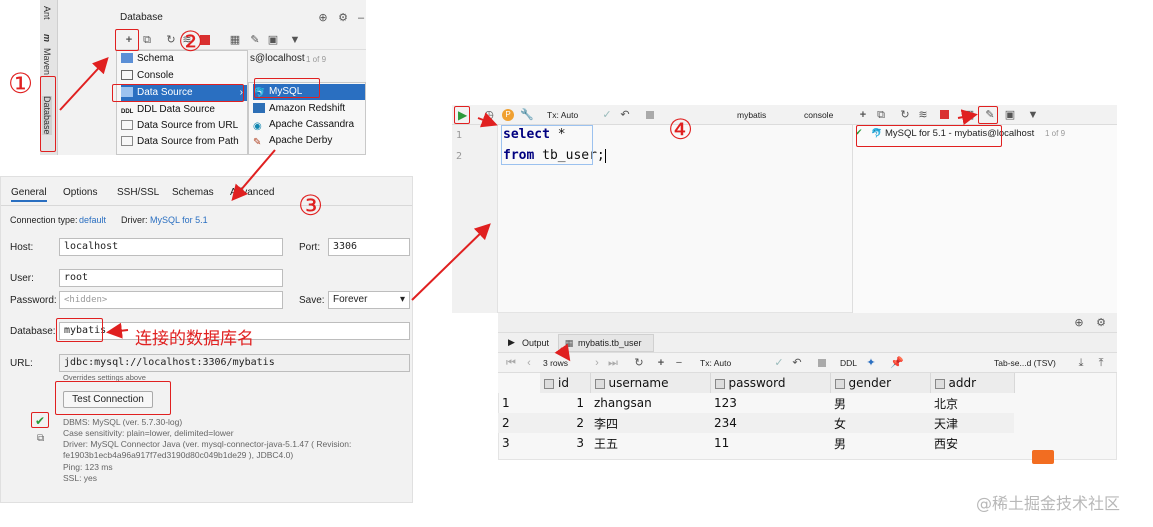 The height and width of the screenshot is (527, 1153). What do you see at coordinates (508, 115) in the screenshot?
I see `profile-icon: P` at bounding box center [508, 115].